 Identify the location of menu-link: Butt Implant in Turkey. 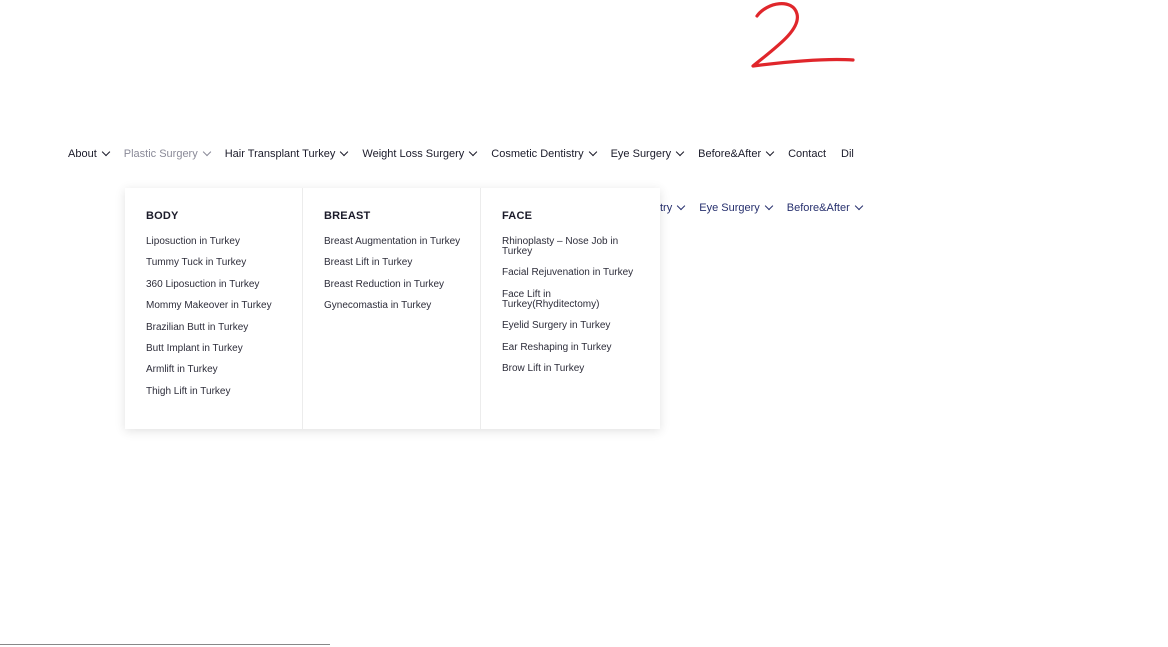
(224, 348).